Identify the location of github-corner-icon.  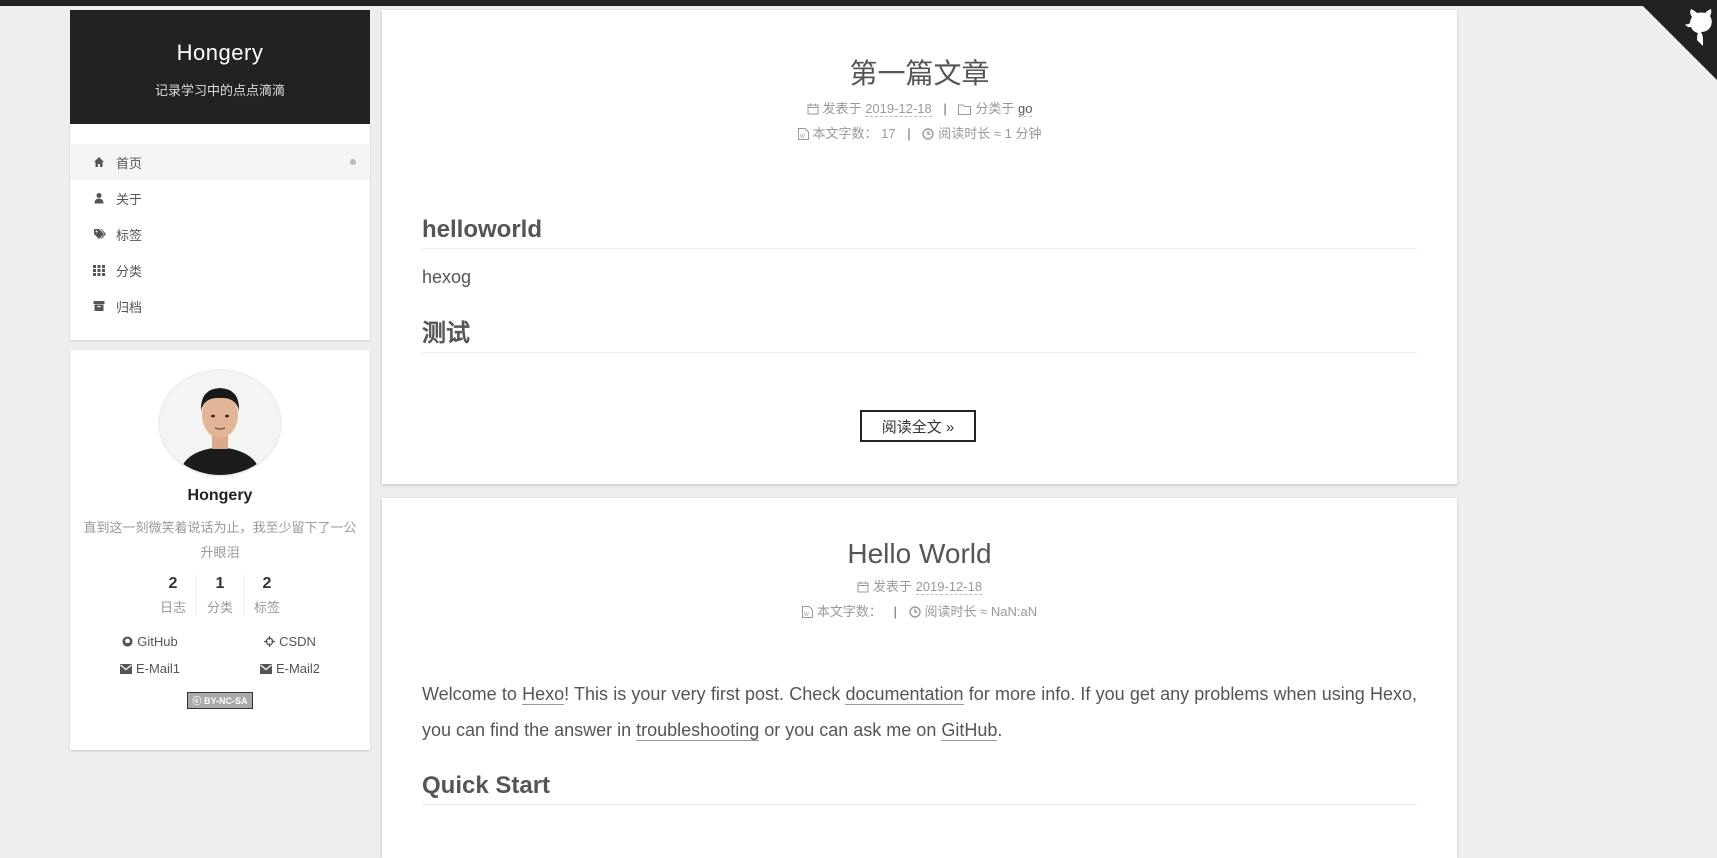
(1677, 40).